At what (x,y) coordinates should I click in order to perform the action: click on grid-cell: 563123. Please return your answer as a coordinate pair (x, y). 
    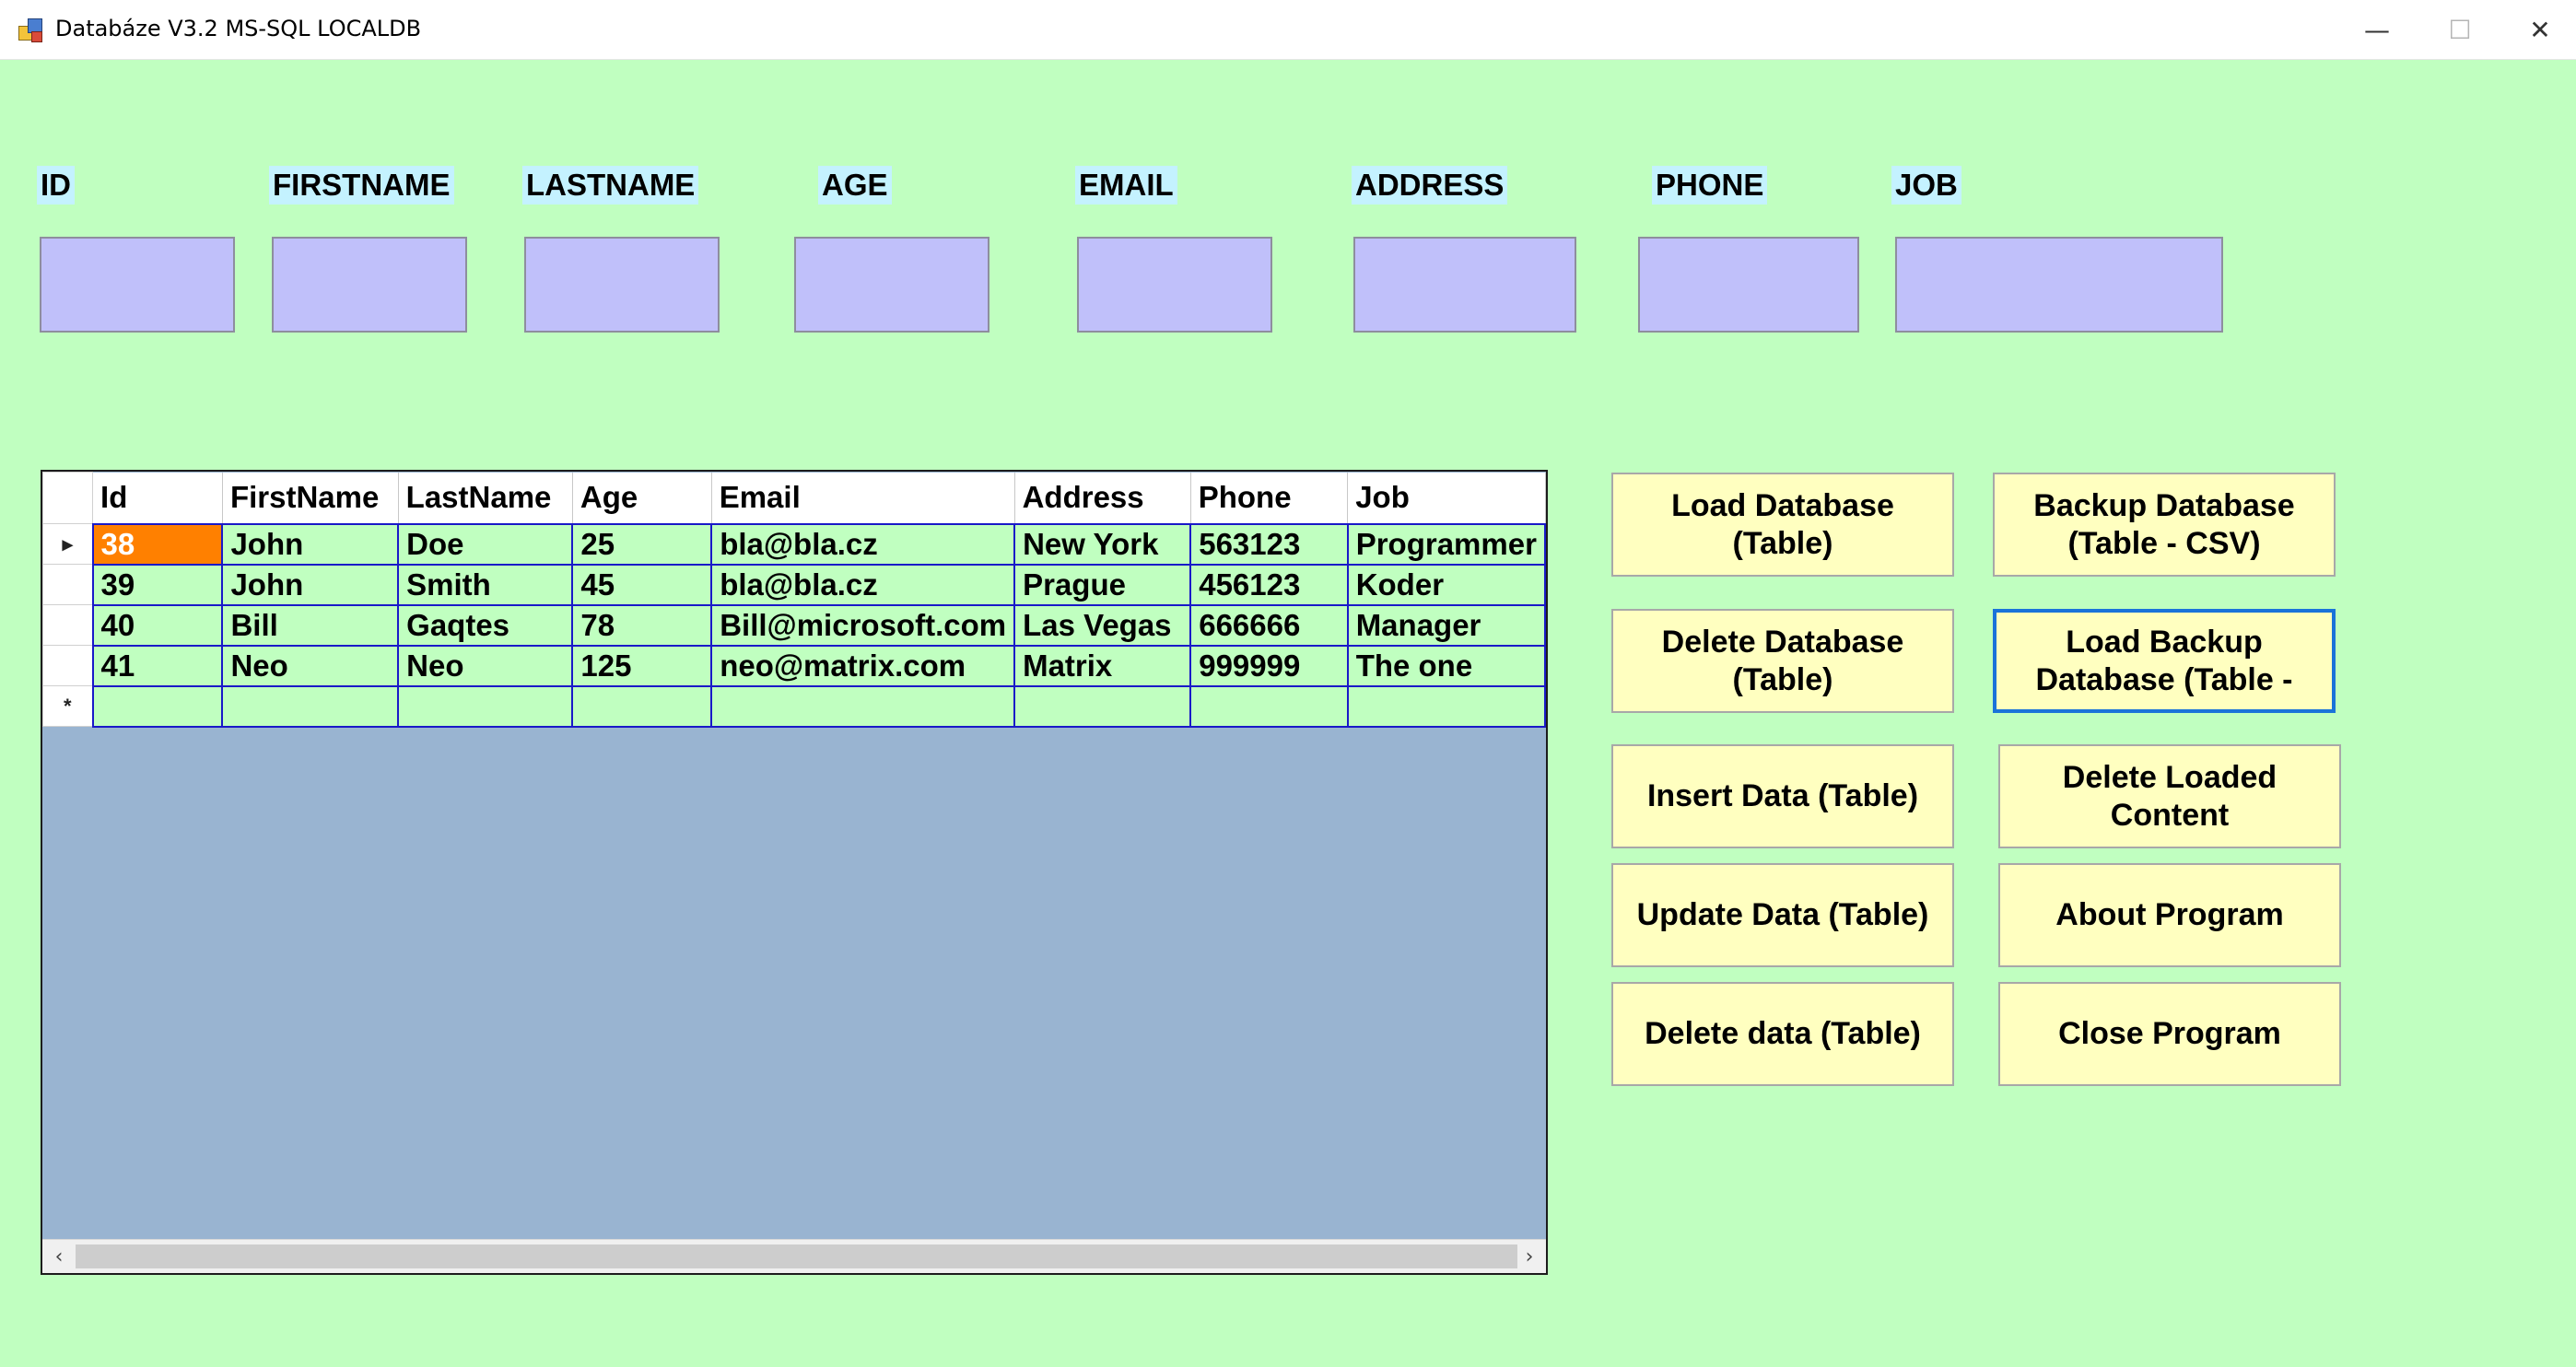
    Looking at the image, I should click on (1269, 544).